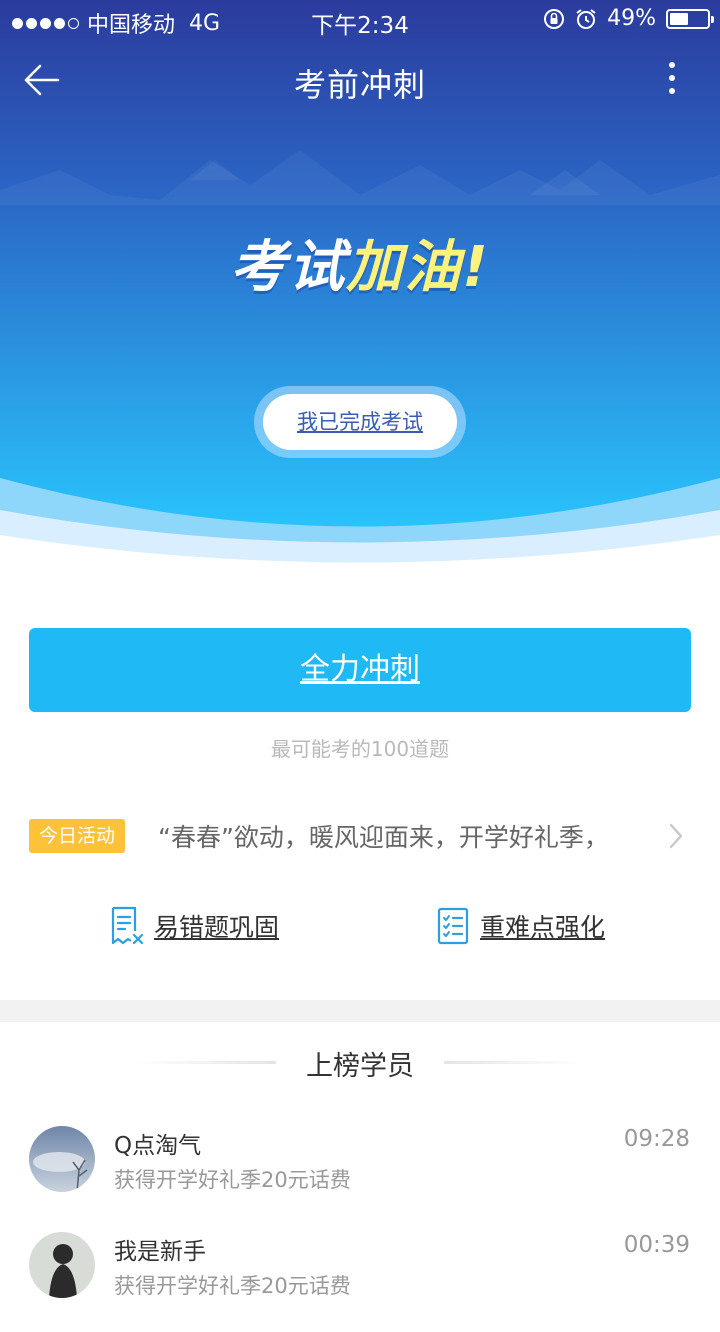  I want to click on full-sprint-button: 全力冲刺, so click(360, 670).